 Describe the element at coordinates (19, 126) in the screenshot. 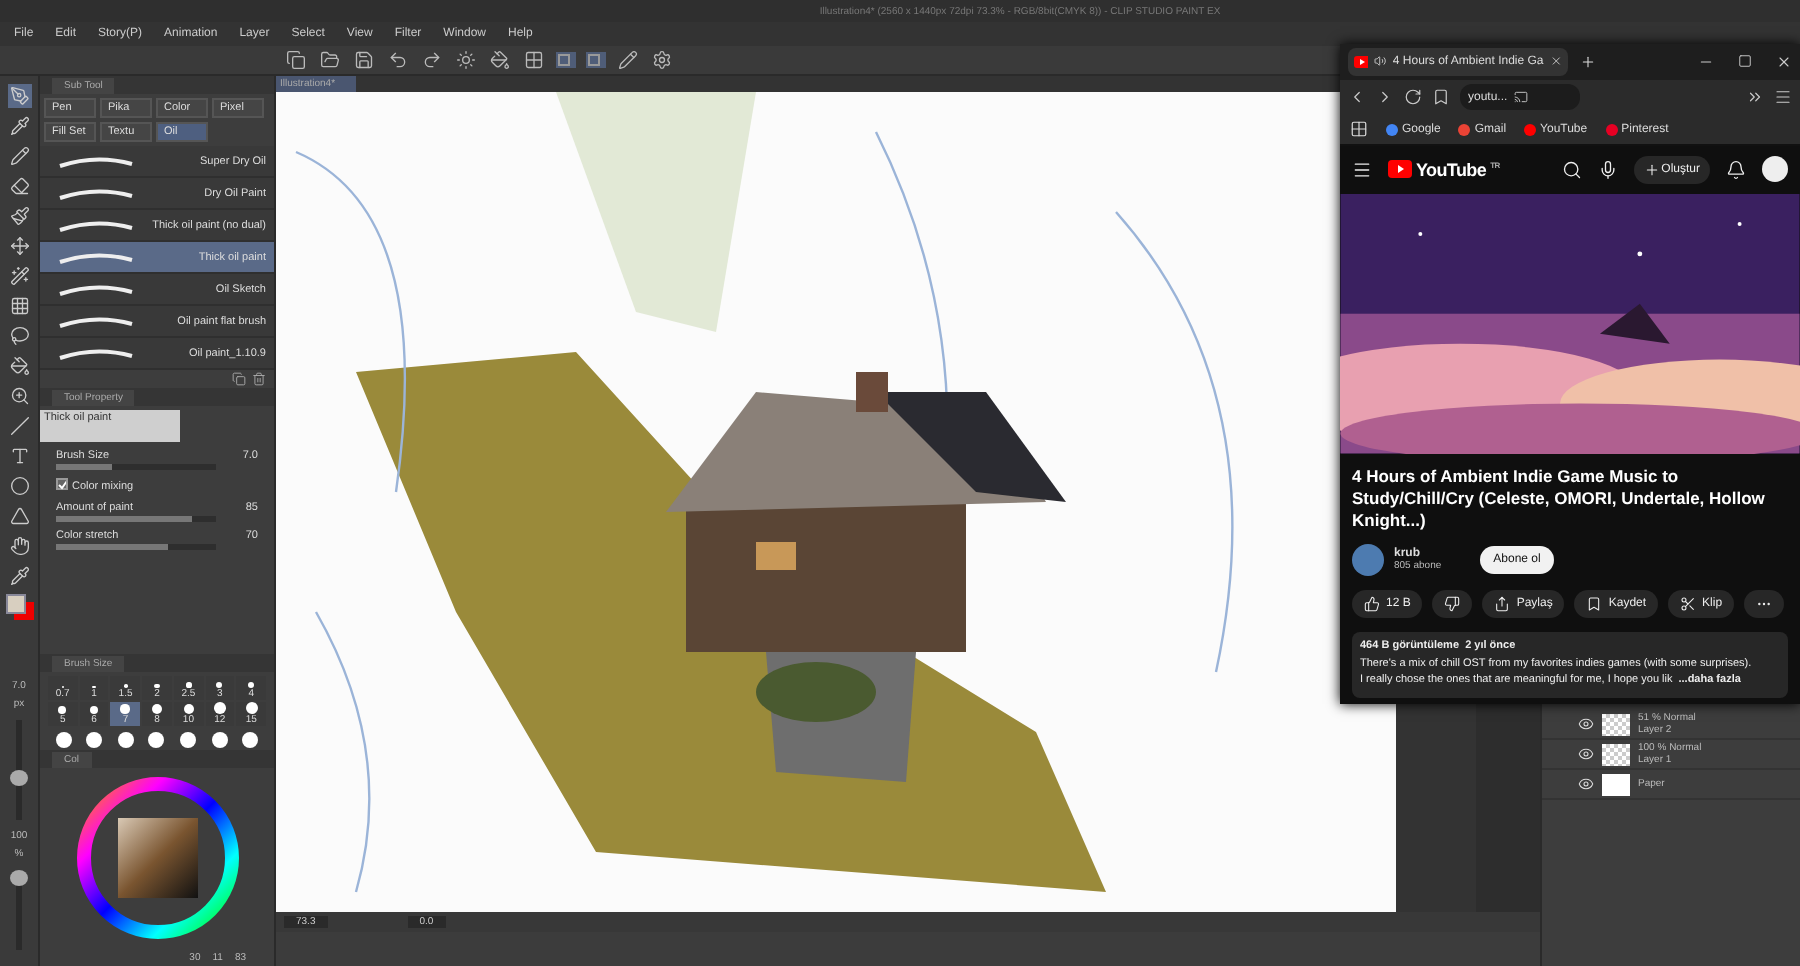

I see `pipette-icon` at that location.